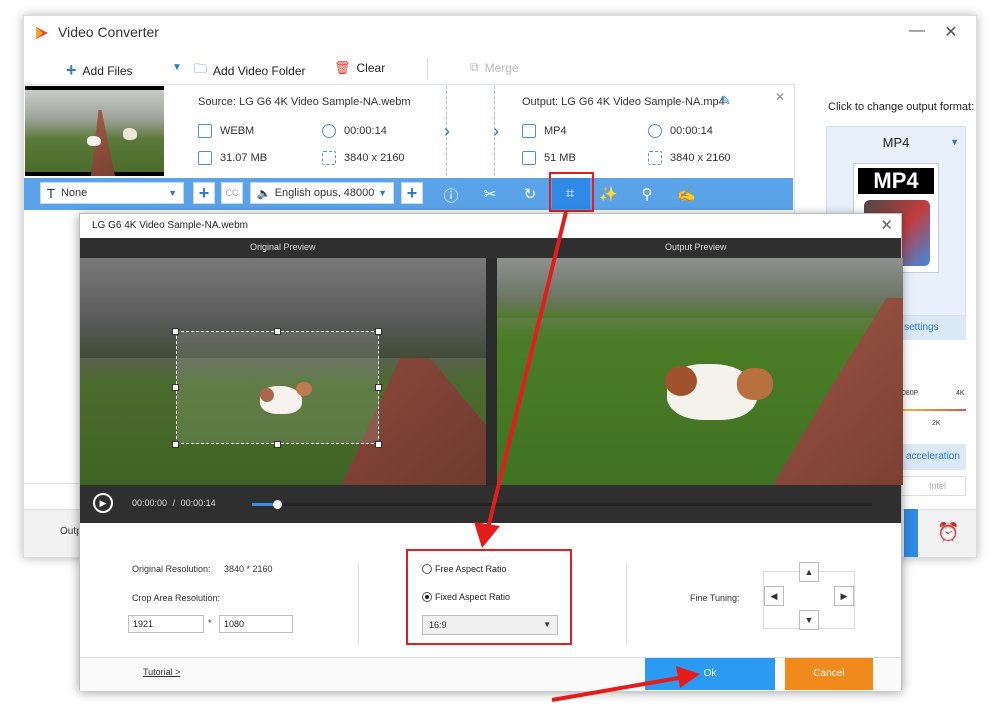 This screenshot has height=710, width=1000. Describe the element at coordinates (487, 535) in the screenshot. I see `arrow-to-aspect-head` at that location.